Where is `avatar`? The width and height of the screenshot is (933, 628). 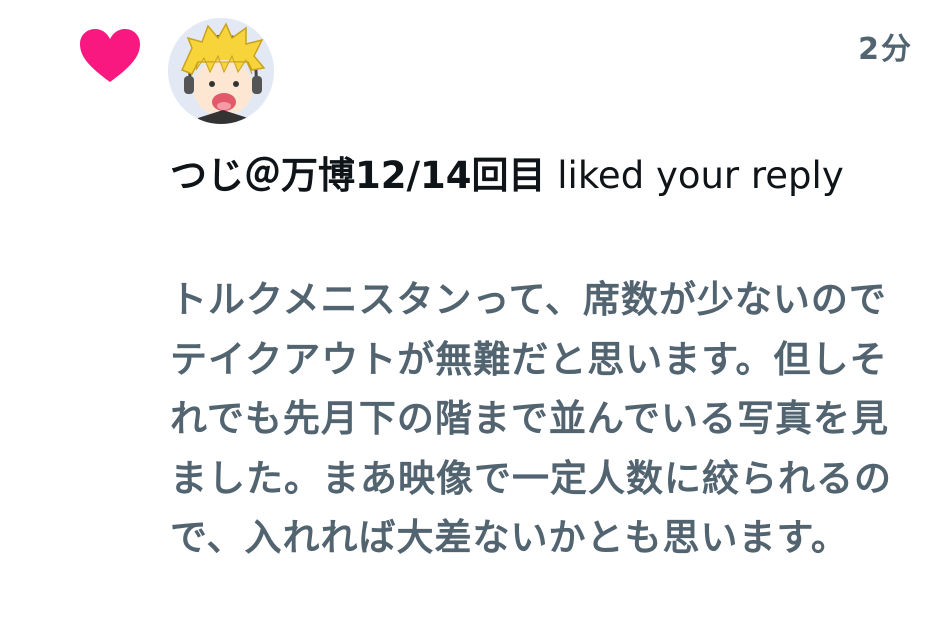 avatar is located at coordinates (221, 71).